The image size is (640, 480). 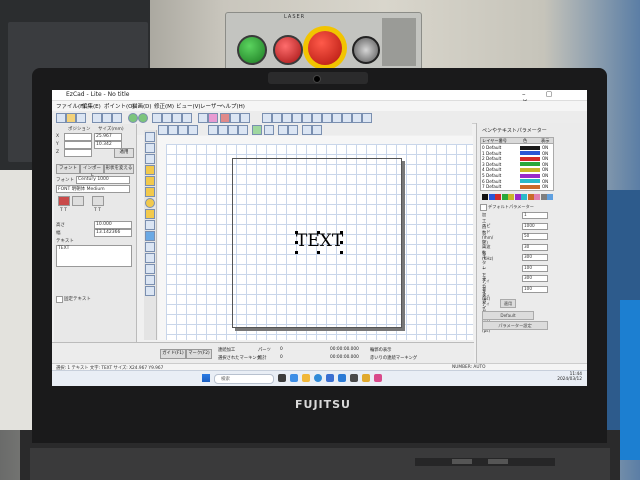 I want to click on fixed-text-checkbox, so click(x=59, y=299).